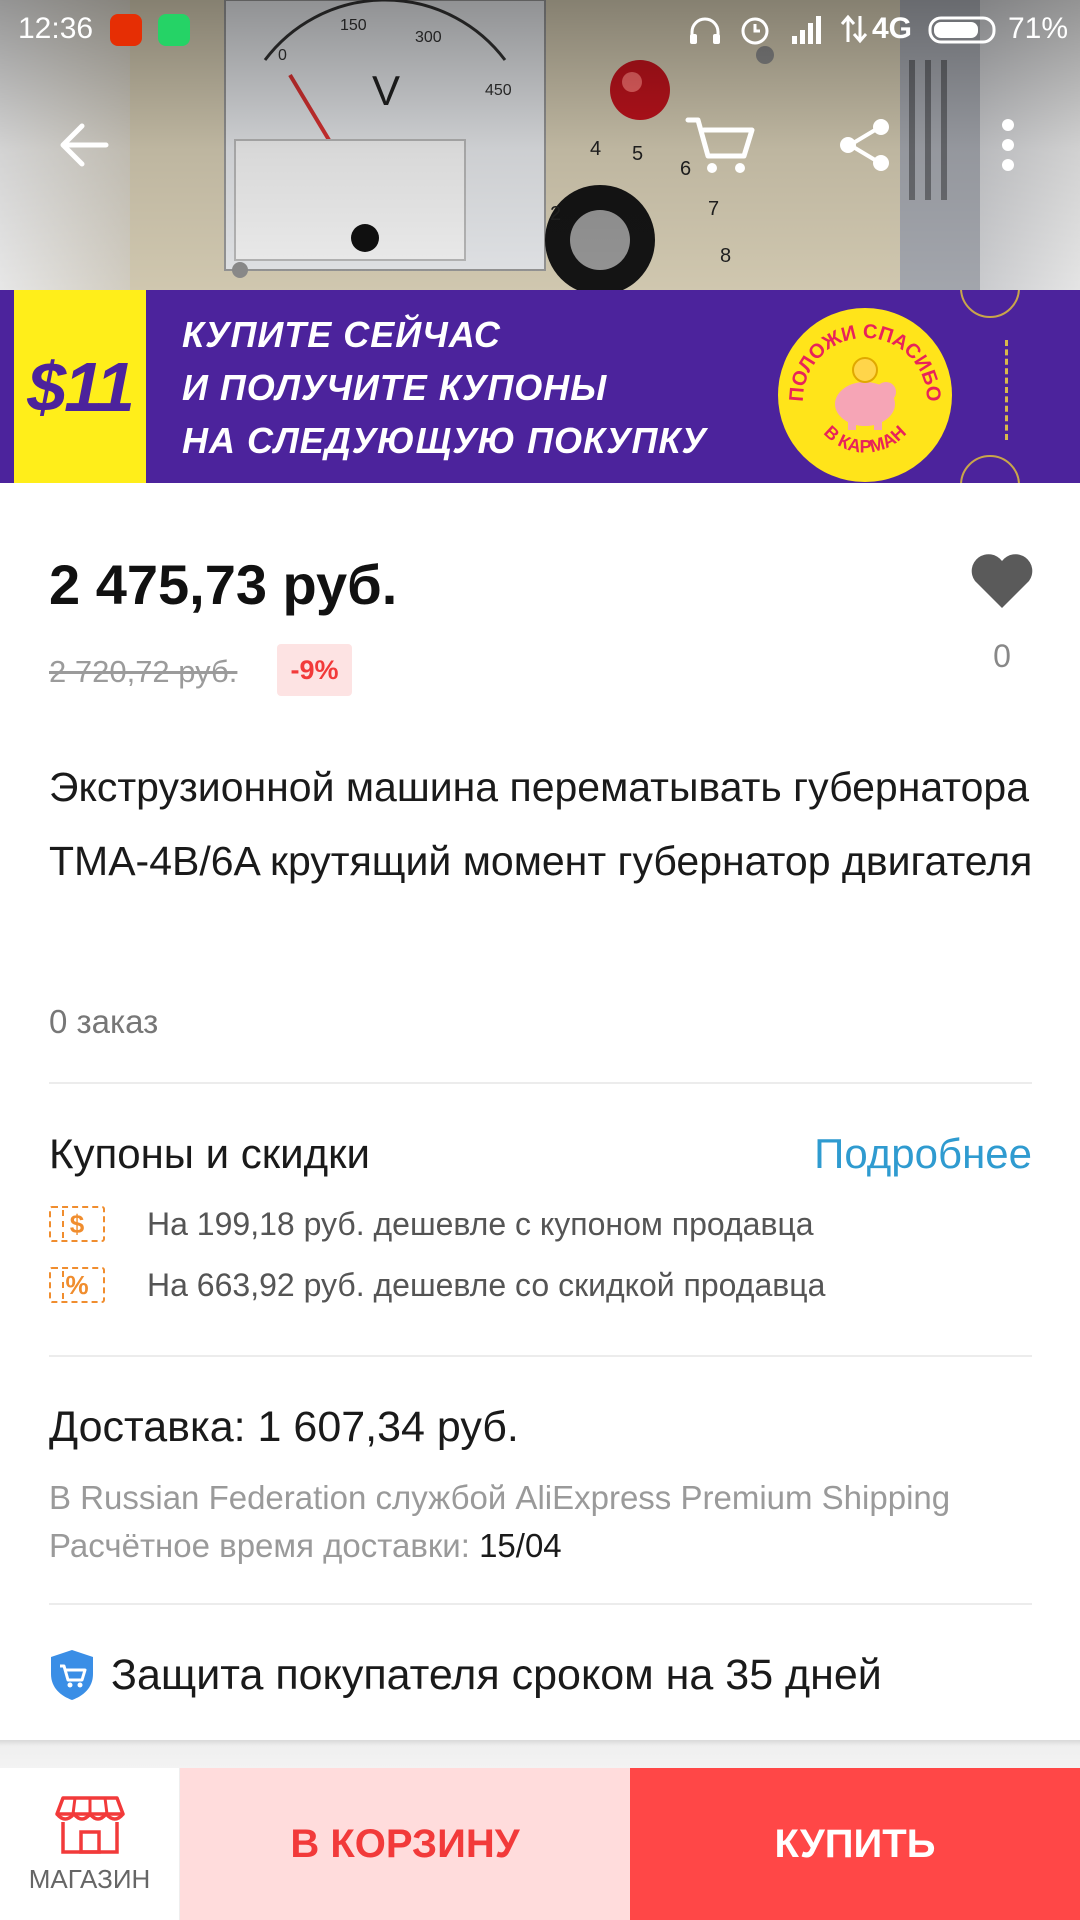 The width and height of the screenshot is (1080, 1920). I want to click on store-button: МАГАЗИН, so click(90, 1844).